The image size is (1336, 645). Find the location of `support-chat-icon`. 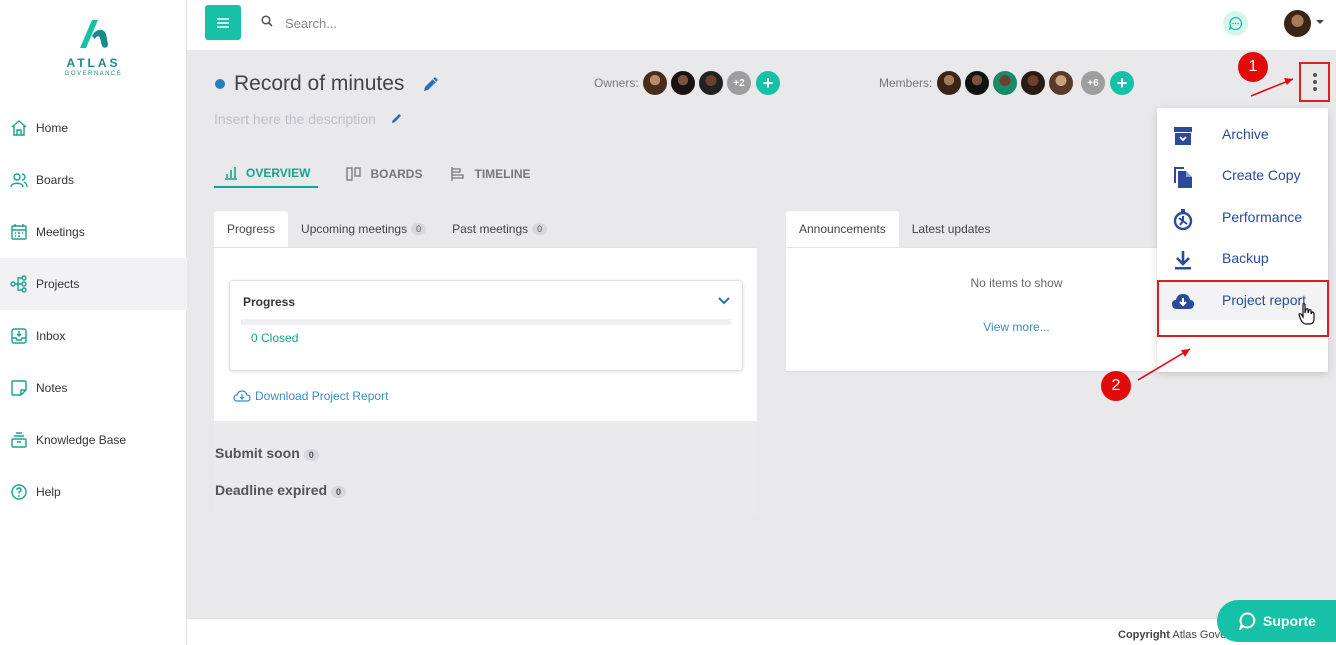

support-chat-icon is located at coordinates (1247, 621).